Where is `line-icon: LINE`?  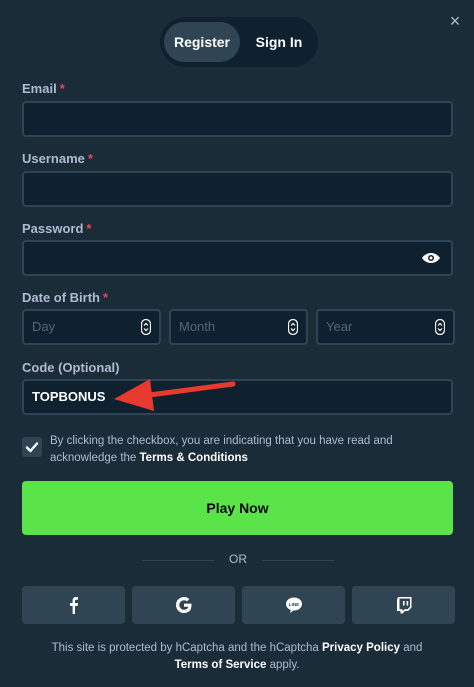
line-icon: LINE is located at coordinates (294, 605).